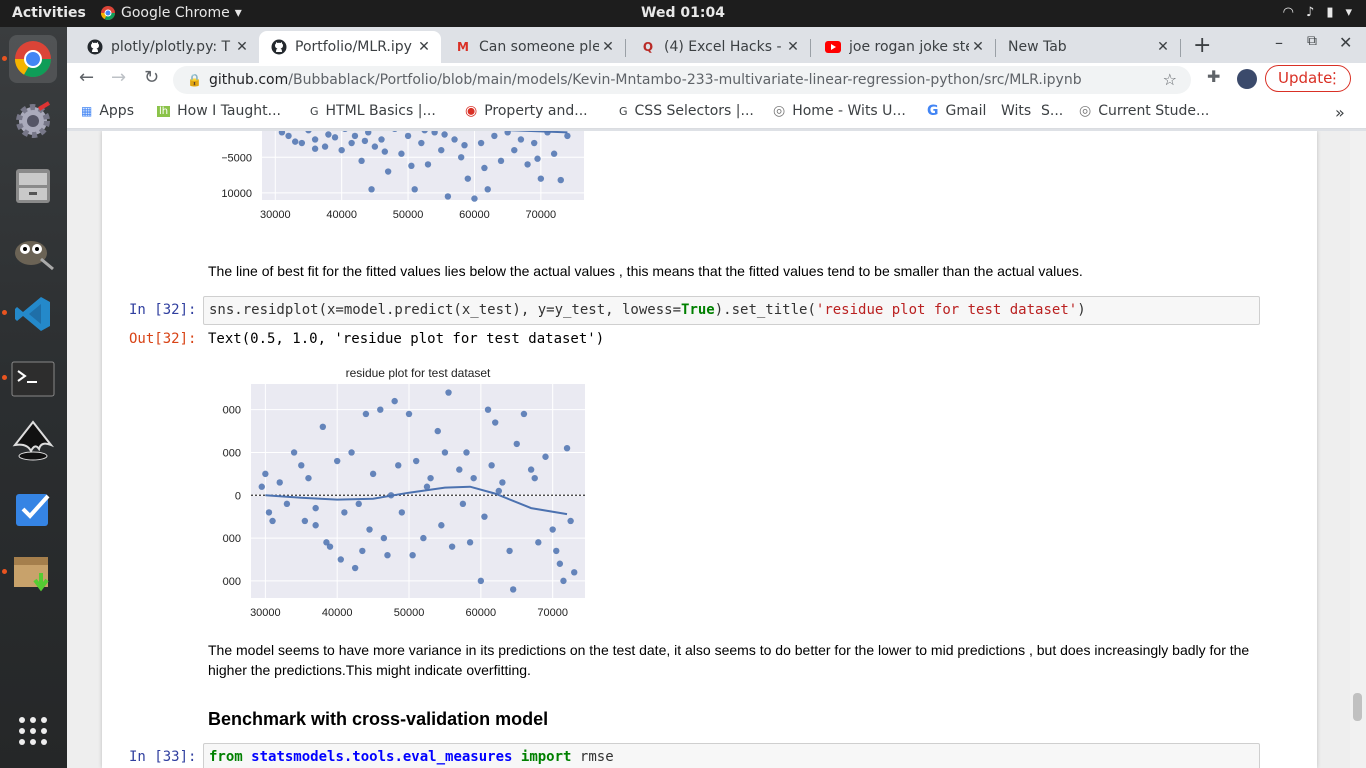 Image resolution: width=1366 pixels, height=768 pixels. Describe the element at coordinates (33, 441) in the screenshot. I see `dock-inkscape` at that location.